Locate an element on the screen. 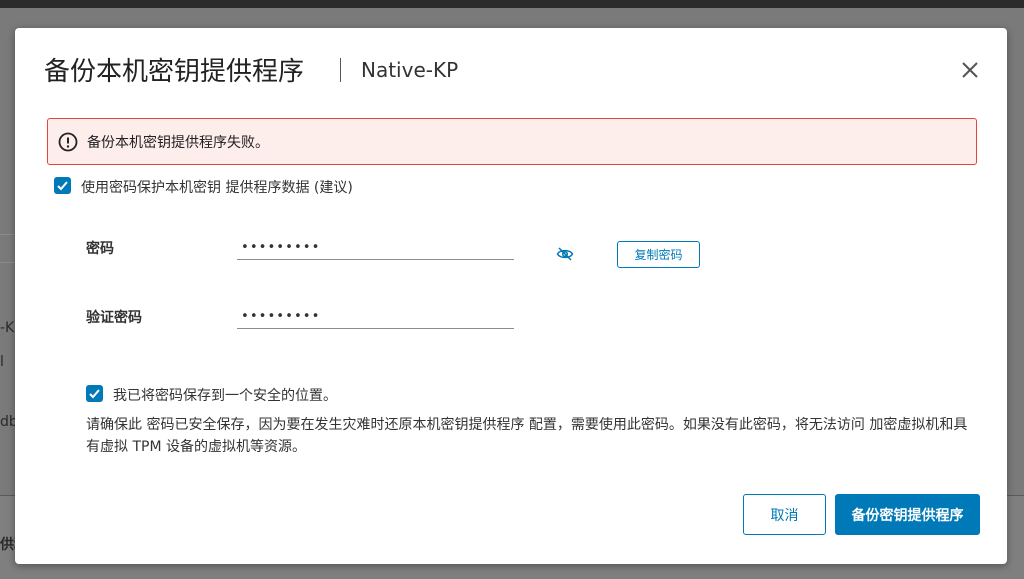  eye-hidden-icon is located at coordinates (565, 254).